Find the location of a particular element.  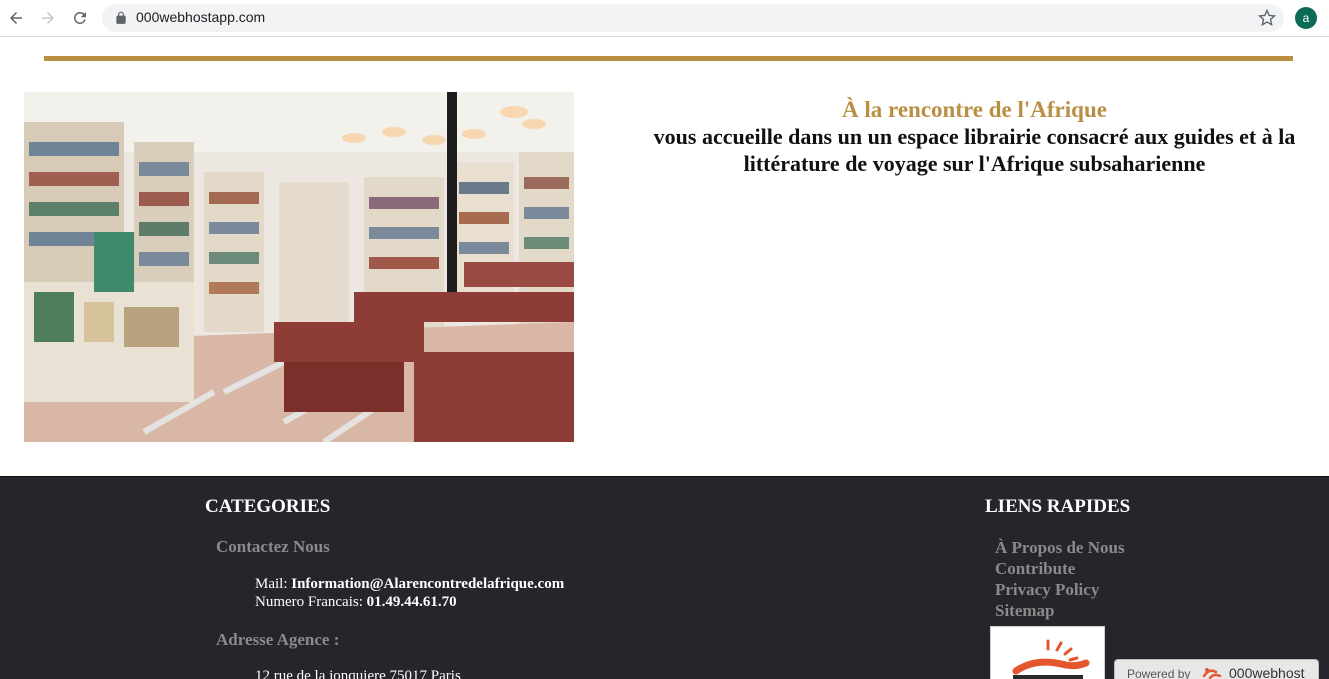

gold-divider is located at coordinates (668, 58).